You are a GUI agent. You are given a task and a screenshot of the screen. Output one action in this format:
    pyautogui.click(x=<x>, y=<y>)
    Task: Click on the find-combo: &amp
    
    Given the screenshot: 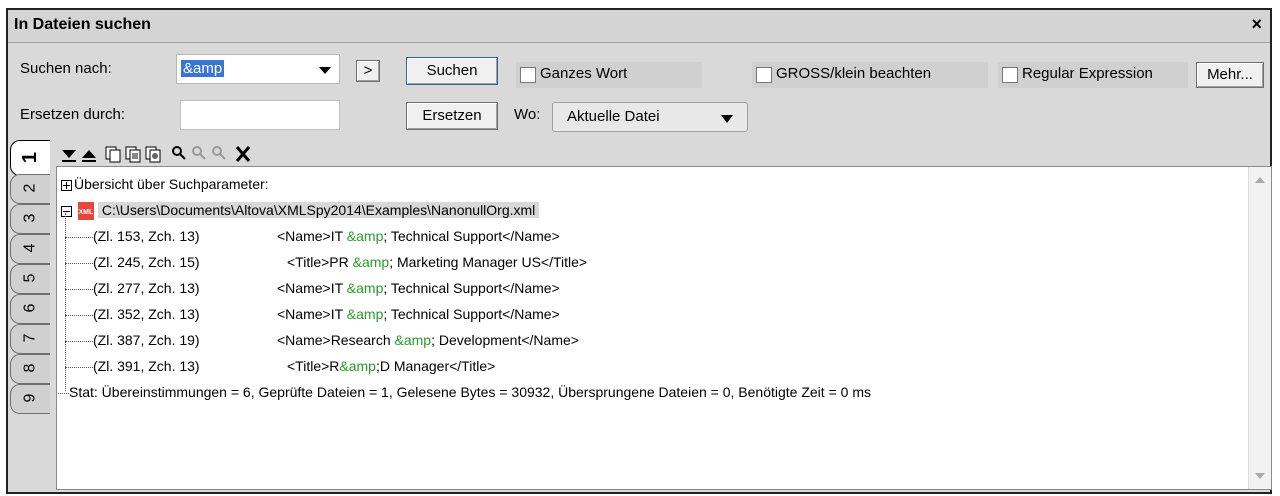 What is the action you would take?
    pyautogui.click(x=258, y=69)
    